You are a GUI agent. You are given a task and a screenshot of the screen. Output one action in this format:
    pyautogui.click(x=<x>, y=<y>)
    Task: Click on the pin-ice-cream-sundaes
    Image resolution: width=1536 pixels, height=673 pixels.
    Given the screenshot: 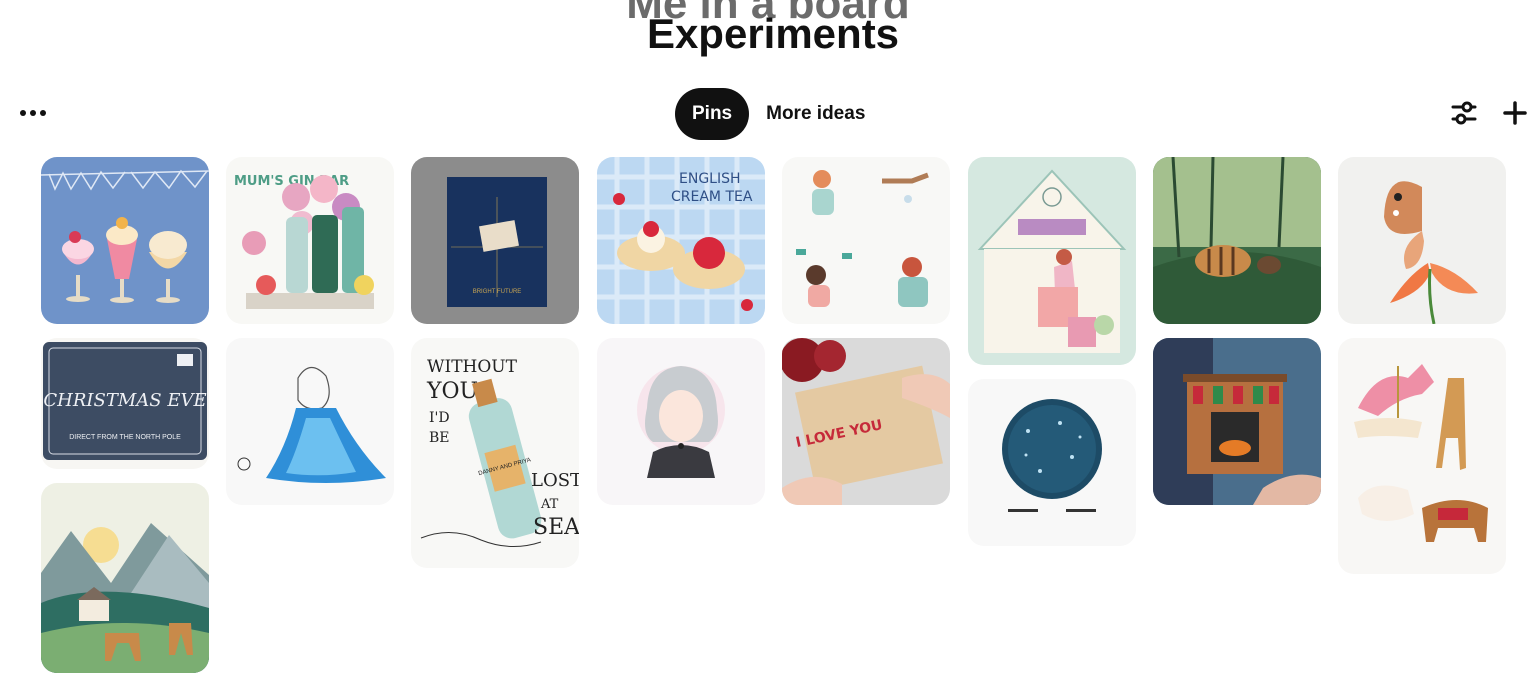 What is the action you would take?
    pyautogui.click(x=125, y=240)
    